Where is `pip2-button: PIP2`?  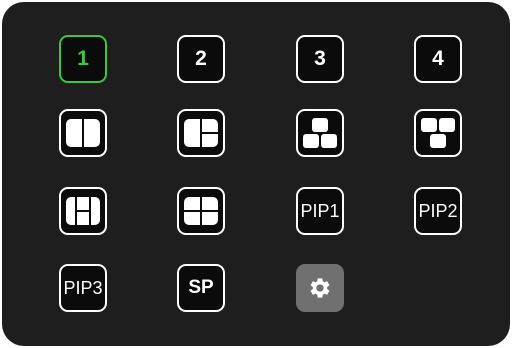
pip2-button: PIP2 is located at coordinates (438, 211).